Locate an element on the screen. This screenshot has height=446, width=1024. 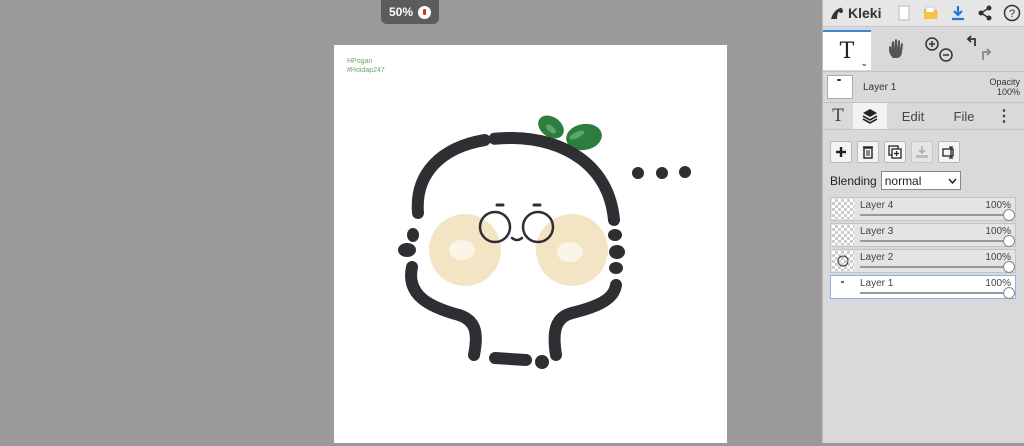
blending-mode-select: normal is located at coordinates (920, 180).